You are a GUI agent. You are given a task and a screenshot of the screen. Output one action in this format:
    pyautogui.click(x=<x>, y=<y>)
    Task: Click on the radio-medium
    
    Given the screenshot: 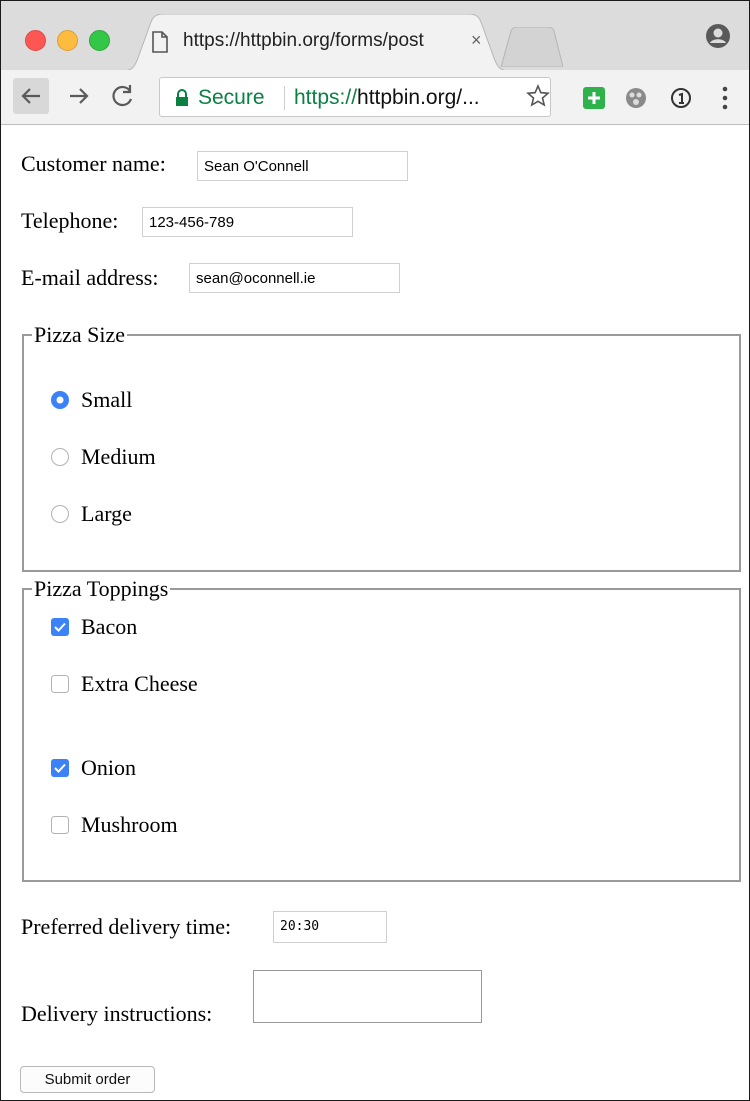 What is the action you would take?
    pyautogui.click(x=60, y=457)
    